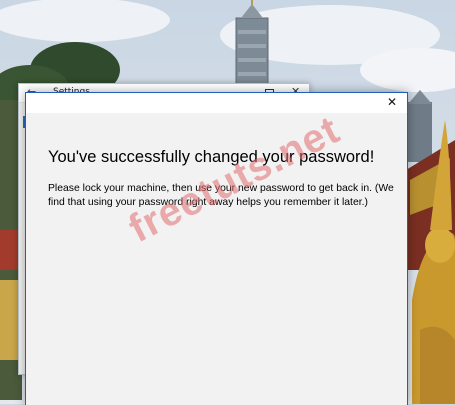  What do you see at coordinates (392, 102) in the screenshot?
I see `close-icon: ✕` at bounding box center [392, 102].